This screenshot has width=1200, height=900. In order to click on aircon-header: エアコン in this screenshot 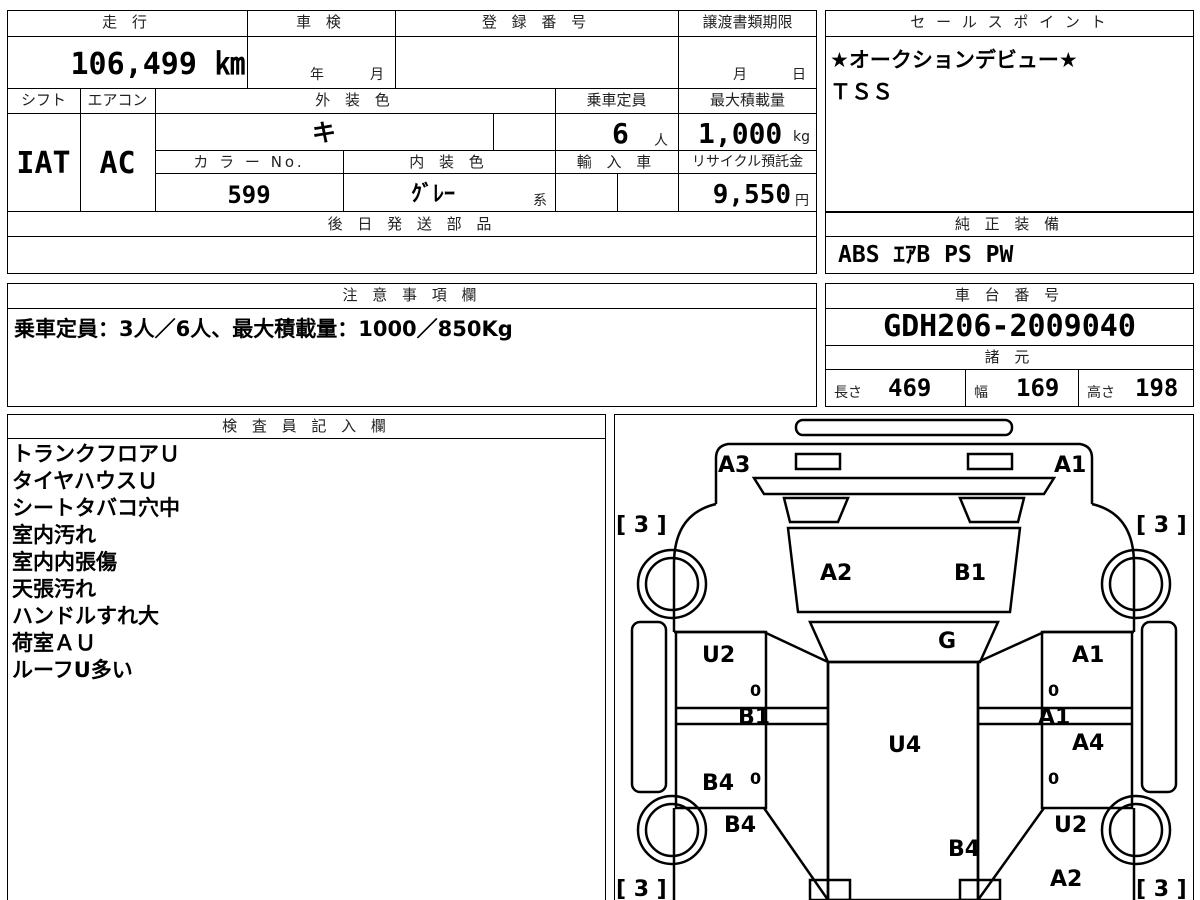, I will do `click(117, 100)`.